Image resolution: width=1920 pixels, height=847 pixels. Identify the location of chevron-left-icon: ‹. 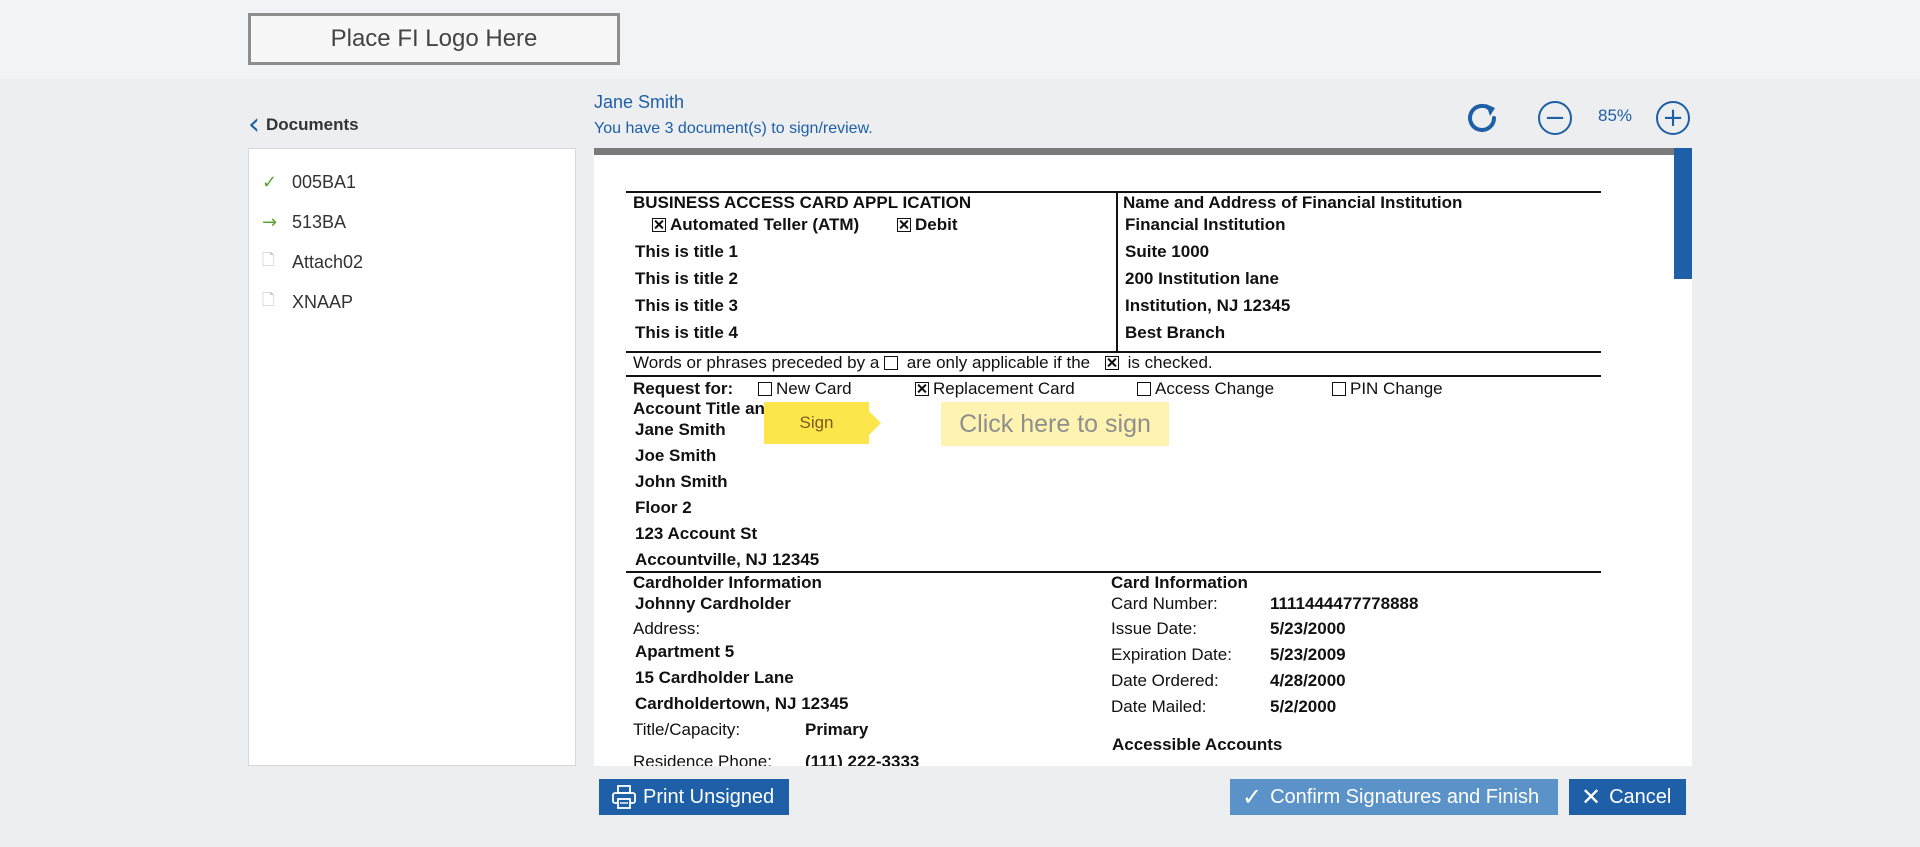
(254, 125).